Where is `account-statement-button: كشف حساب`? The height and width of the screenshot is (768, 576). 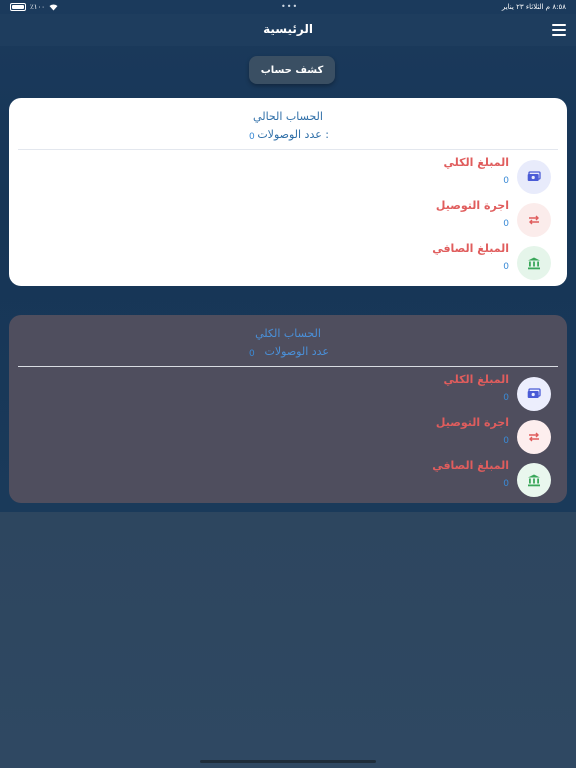
account-statement-button: كشف حساب is located at coordinates (292, 70).